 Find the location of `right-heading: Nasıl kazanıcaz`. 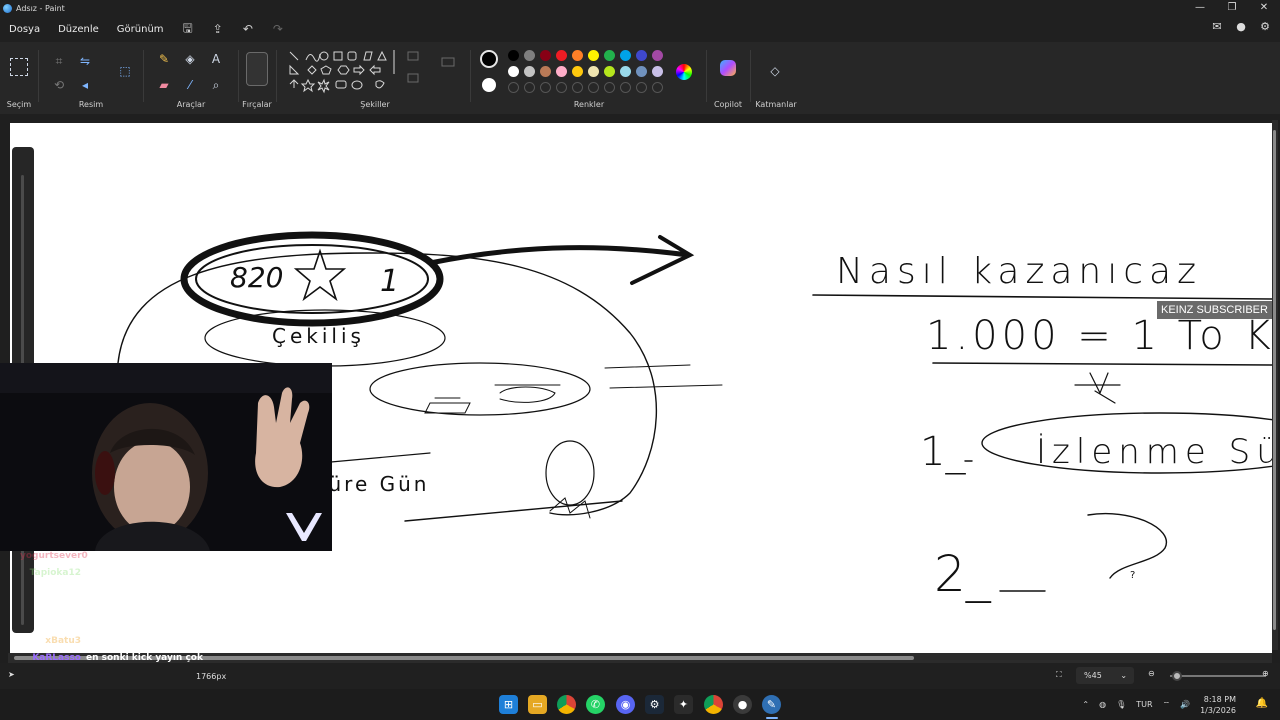

right-heading: Nasıl kazanıcaz is located at coordinates (1019, 271).